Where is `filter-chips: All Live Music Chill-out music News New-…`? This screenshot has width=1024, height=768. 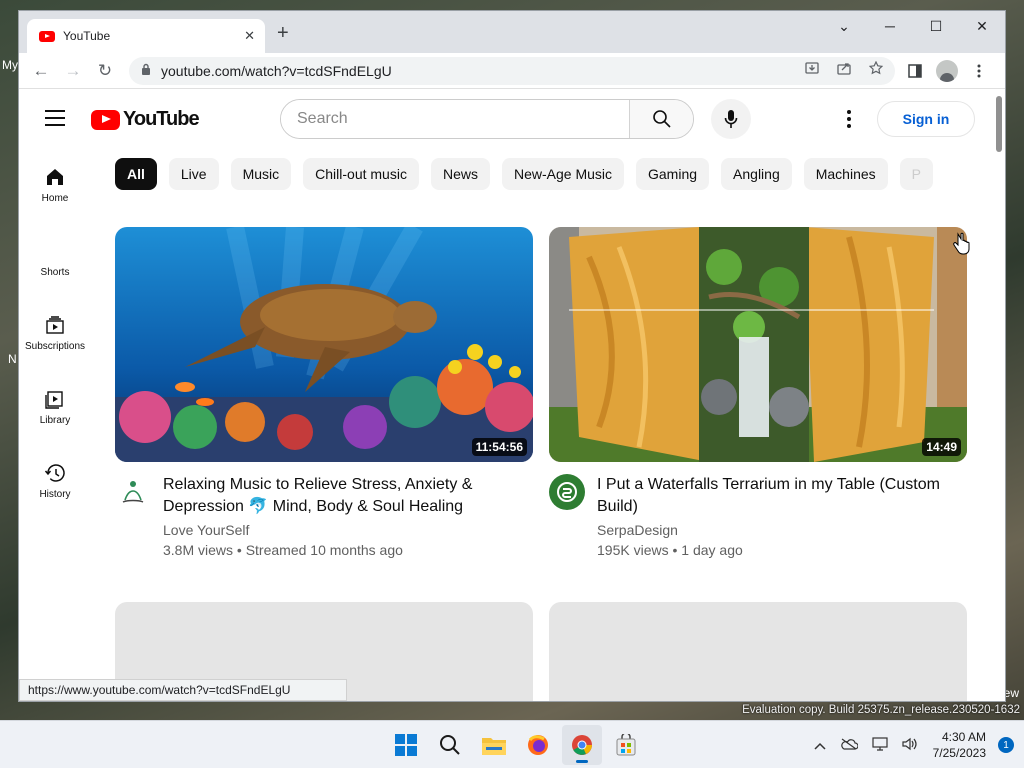
filter-chips: All Live Music Chill-out music News New-… is located at coordinates (530, 174).